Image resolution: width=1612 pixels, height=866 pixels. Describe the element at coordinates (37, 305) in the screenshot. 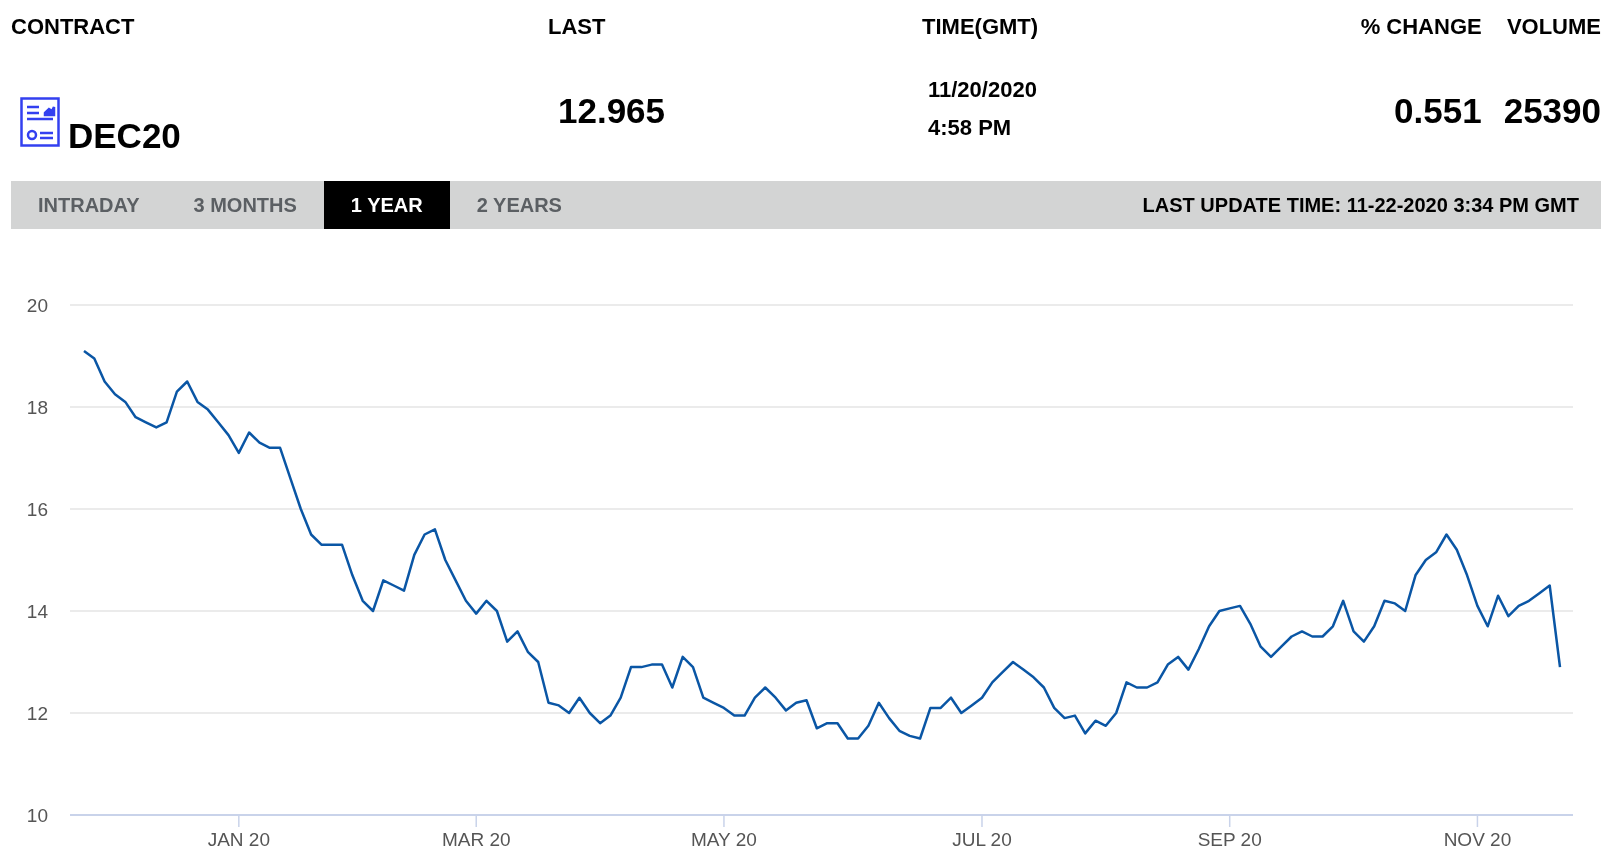

I see `axis-tick-label: 20` at that location.